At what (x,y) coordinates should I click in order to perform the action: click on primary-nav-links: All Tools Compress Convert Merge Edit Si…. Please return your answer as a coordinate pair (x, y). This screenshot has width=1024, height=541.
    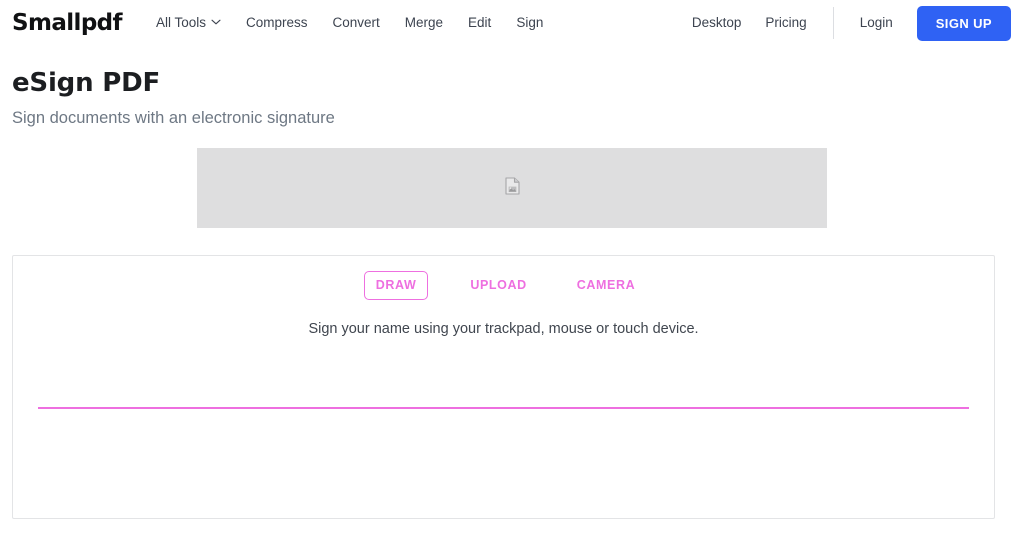
    Looking at the image, I should click on (349, 23).